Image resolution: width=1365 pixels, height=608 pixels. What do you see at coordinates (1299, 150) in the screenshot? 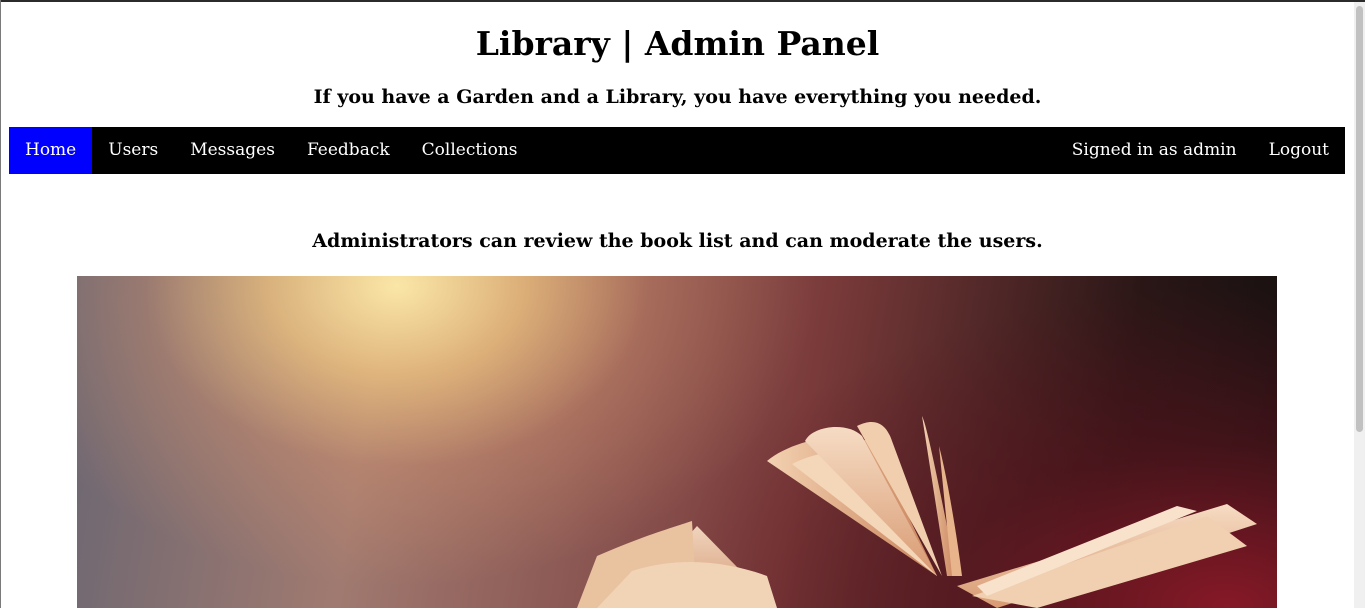
I see `nav-logout: Logout` at bounding box center [1299, 150].